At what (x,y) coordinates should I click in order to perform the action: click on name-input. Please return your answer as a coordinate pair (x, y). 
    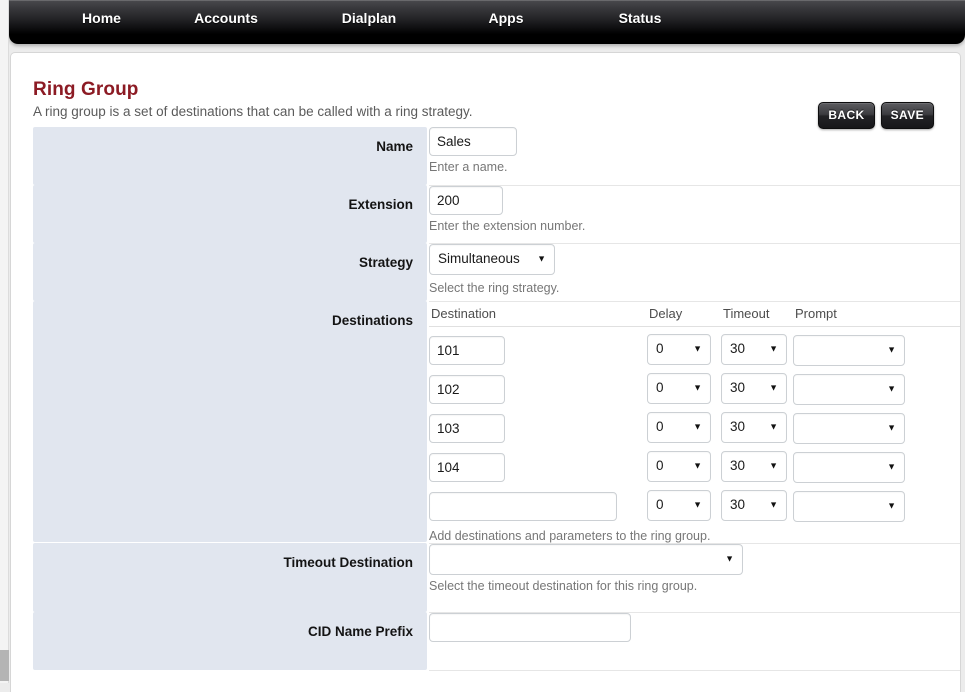
    Looking at the image, I should click on (473, 141).